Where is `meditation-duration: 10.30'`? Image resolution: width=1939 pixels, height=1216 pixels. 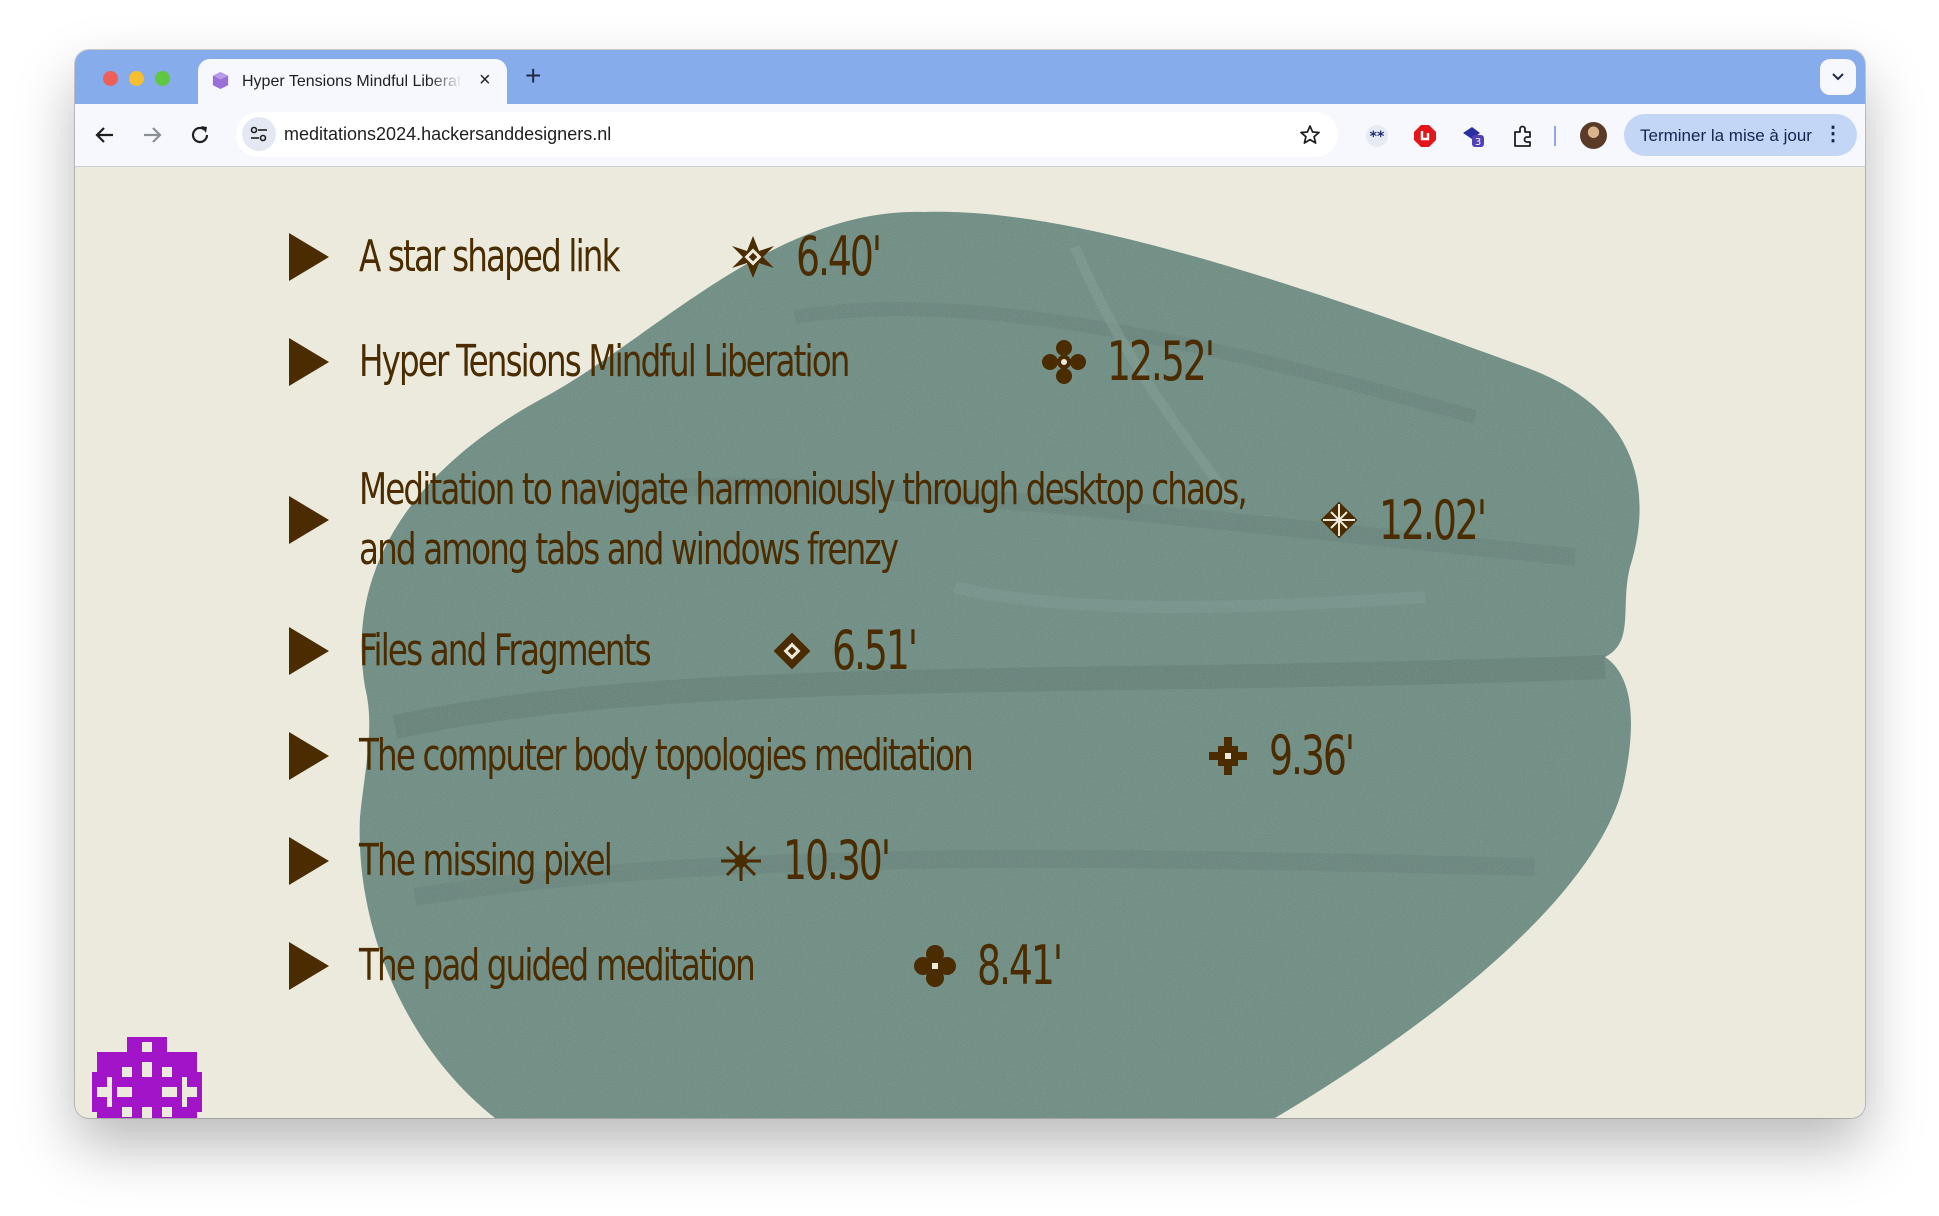
meditation-duration: 10.30' is located at coordinates (837, 860).